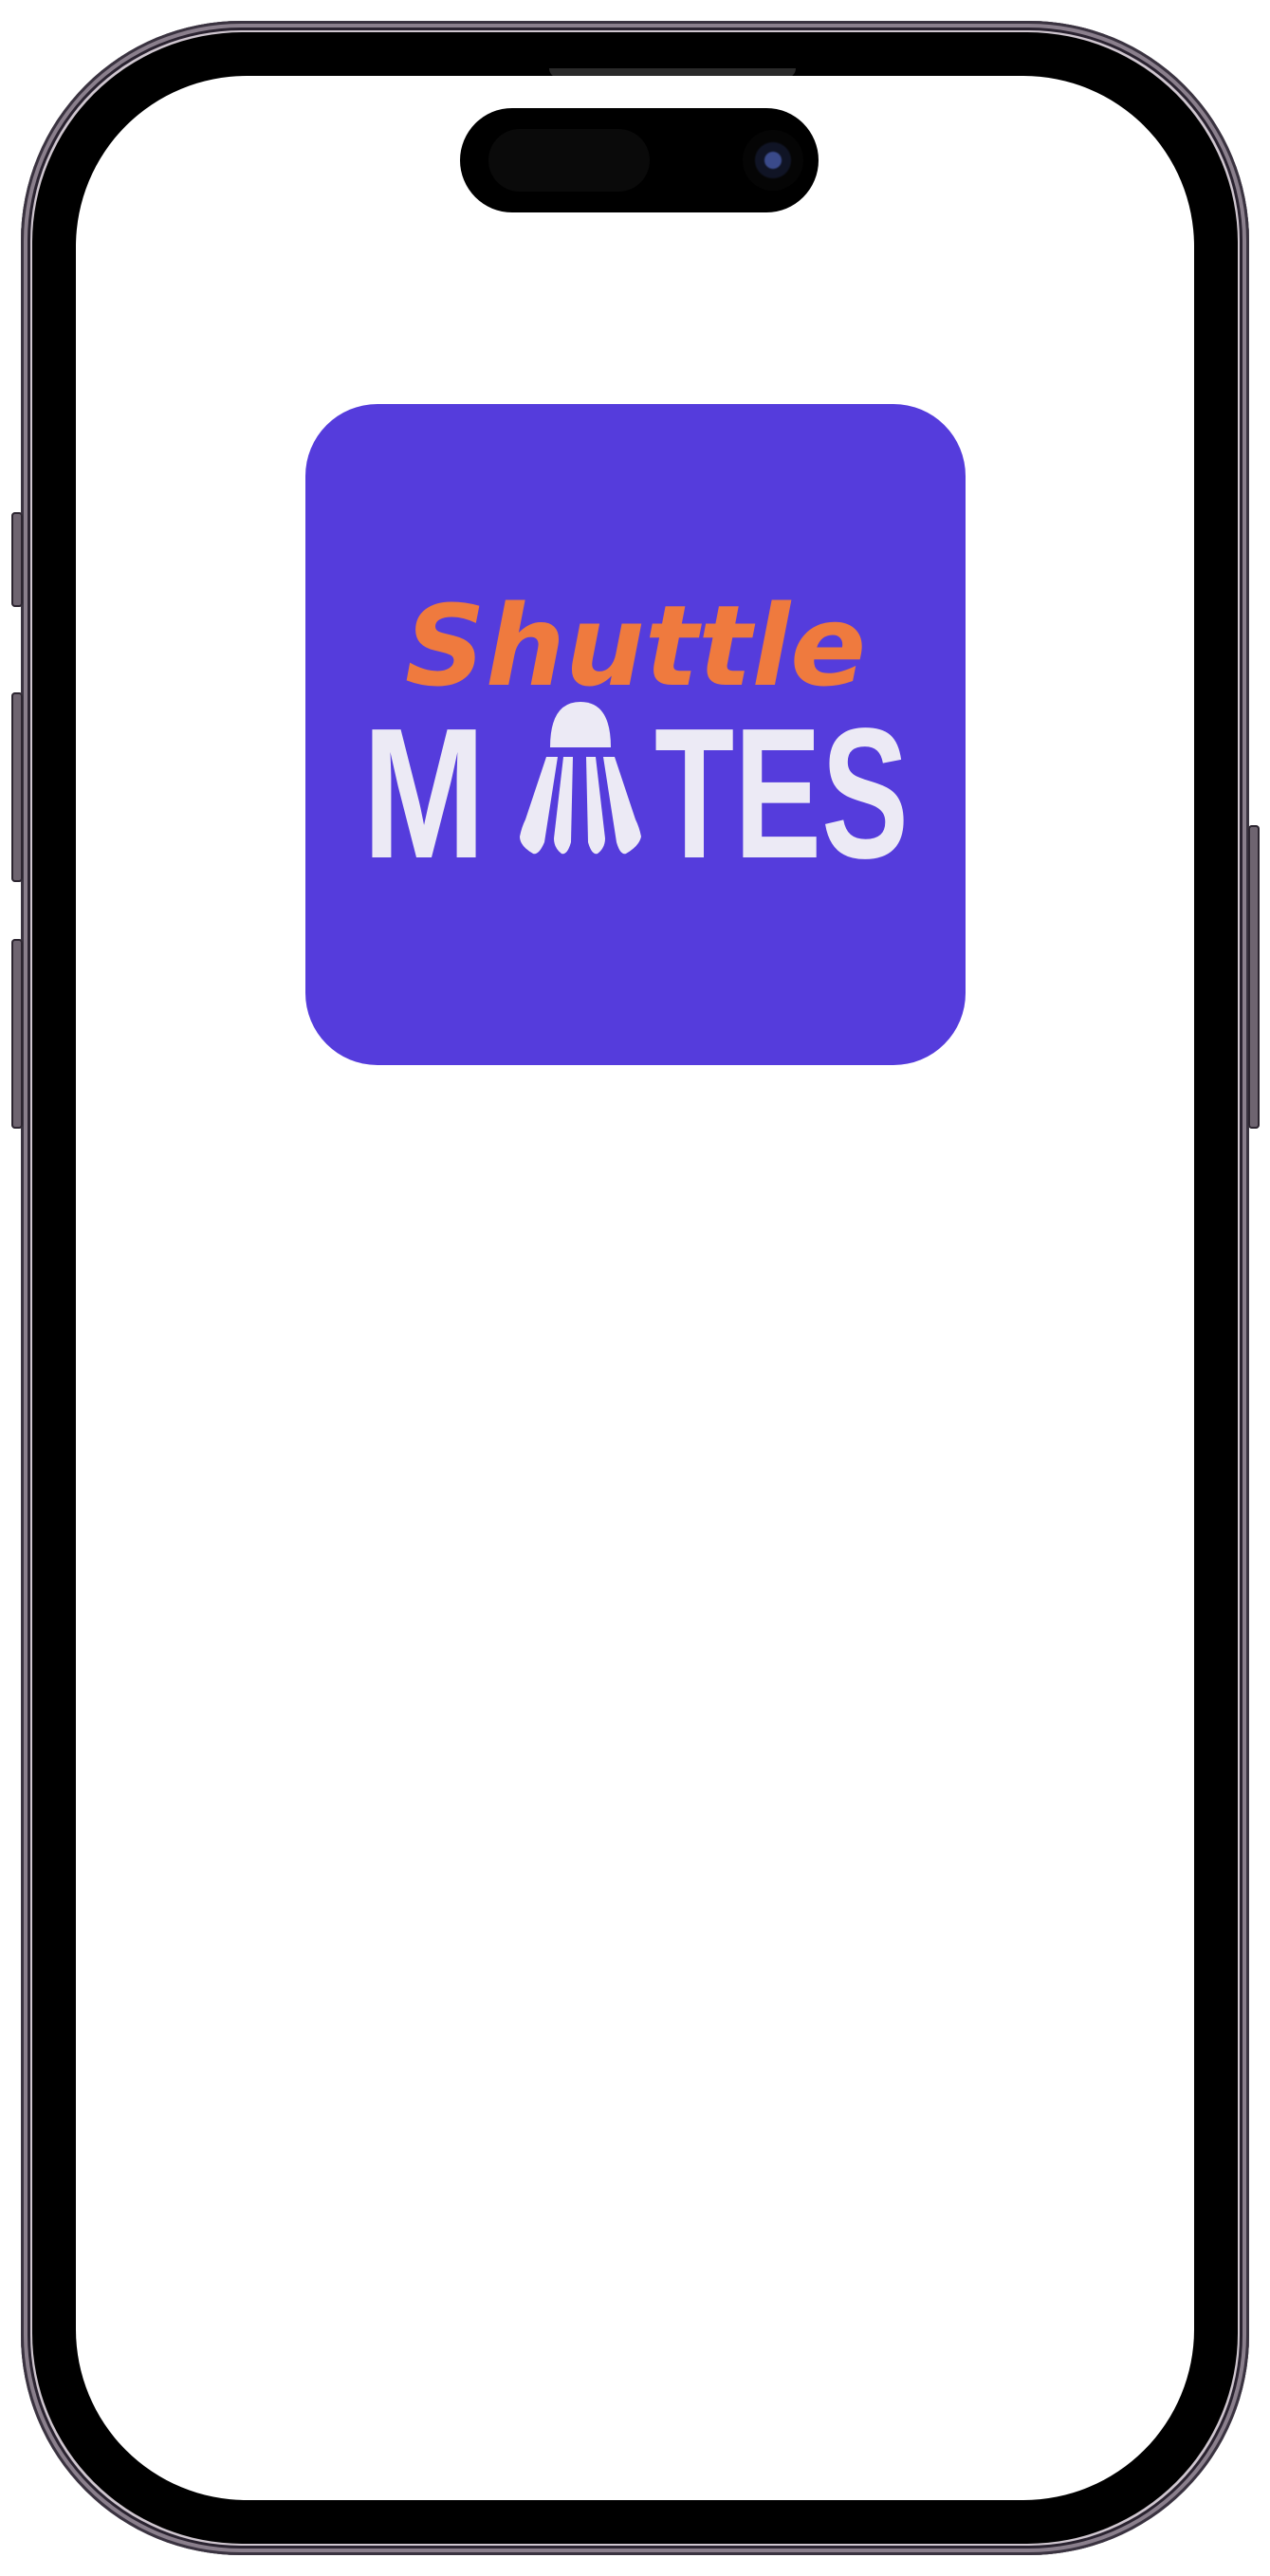  I want to click on shuttlecock-icon, so click(580, 778).